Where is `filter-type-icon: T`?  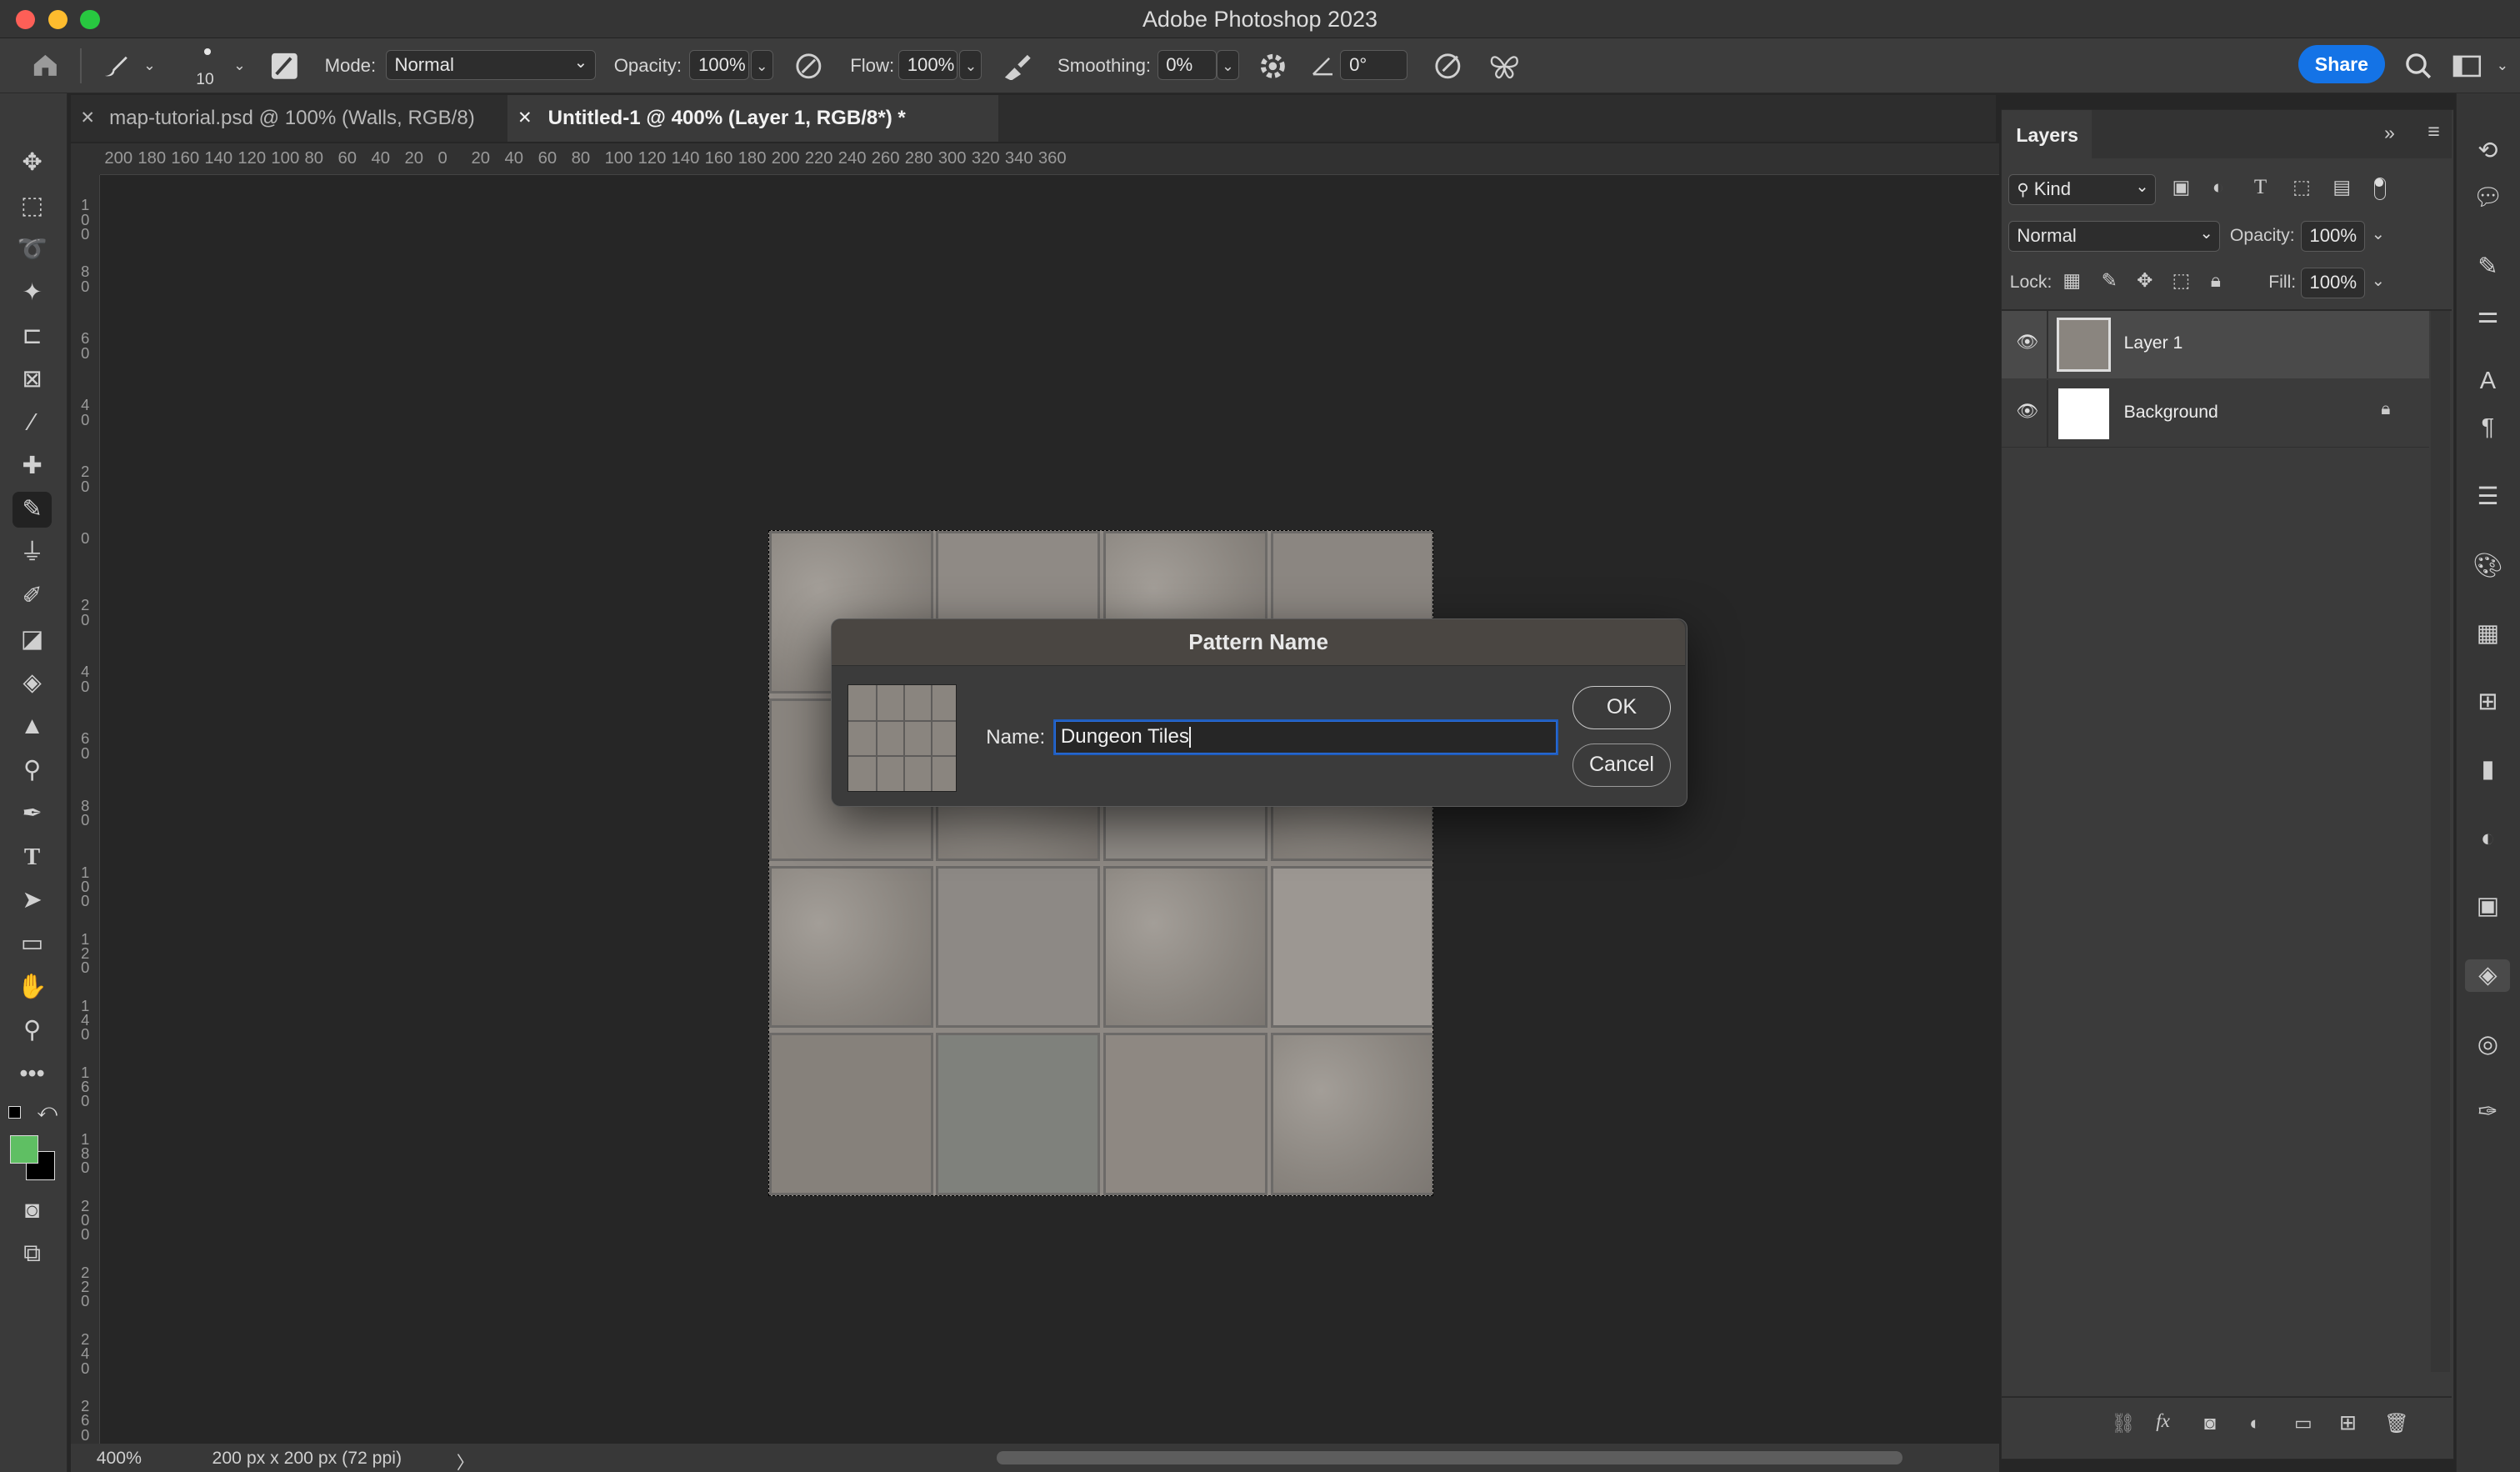
filter-type-icon: T is located at coordinates (2260, 187).